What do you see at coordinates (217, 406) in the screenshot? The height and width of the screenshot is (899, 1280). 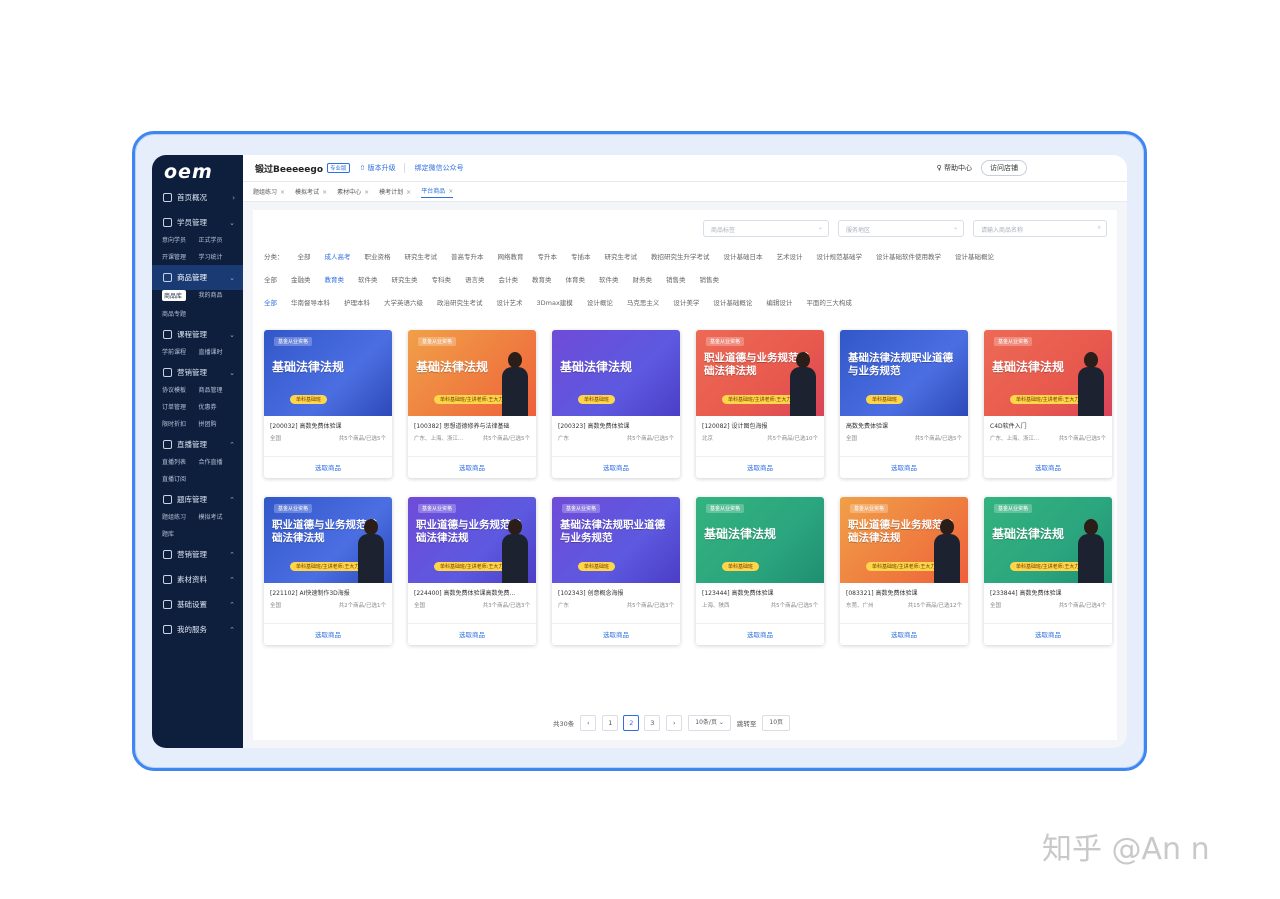 I see `sidebar-subitem: 优惠券` at bounding box center [217, 406].